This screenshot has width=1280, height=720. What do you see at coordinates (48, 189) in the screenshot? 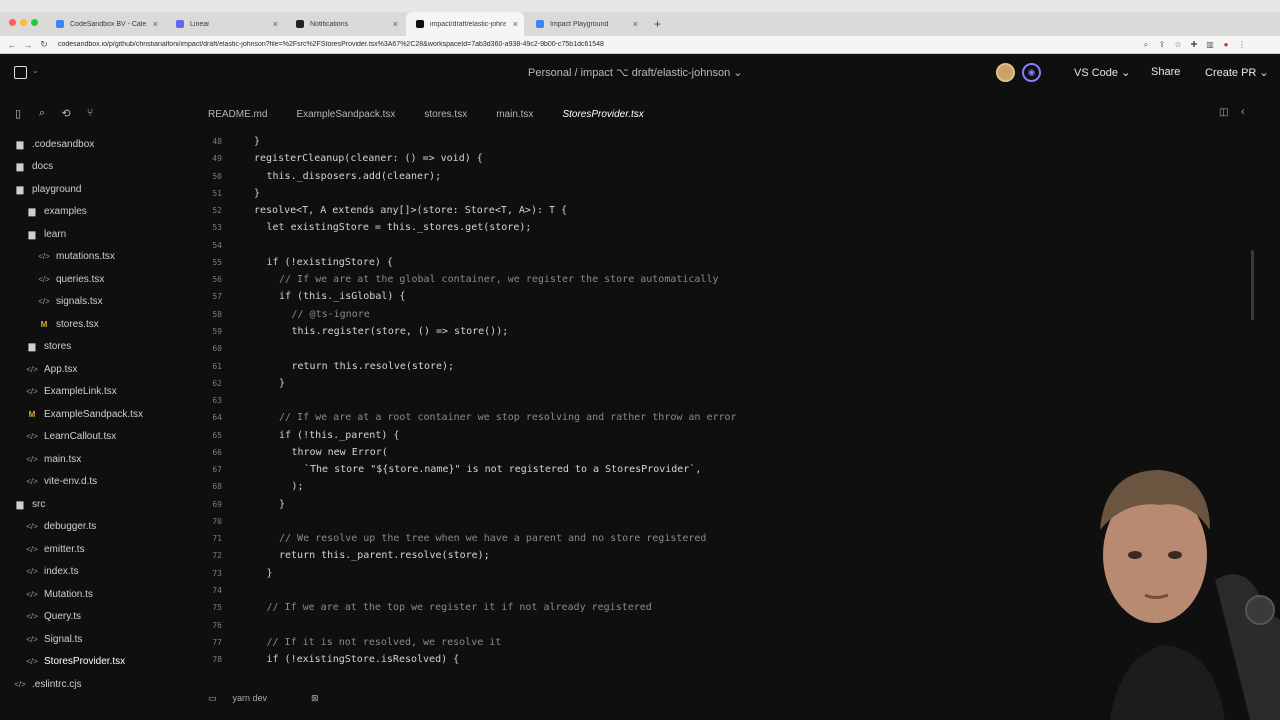
I see `file-tree-item: ▆ playground` at bounding box center [48, 189].